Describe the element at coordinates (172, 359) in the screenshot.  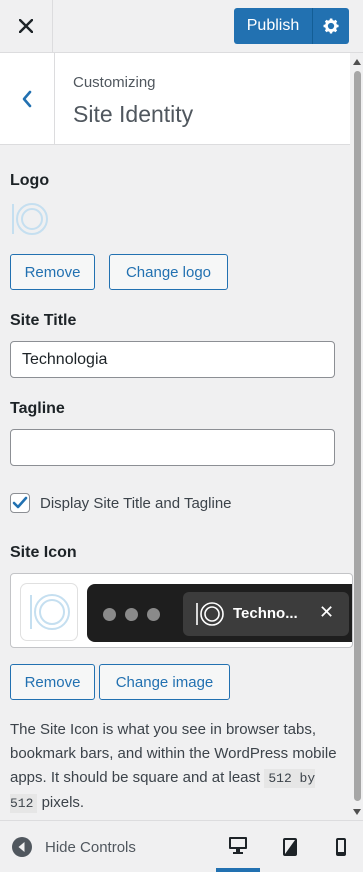
I see `site-title-input: Technologia` at that location.